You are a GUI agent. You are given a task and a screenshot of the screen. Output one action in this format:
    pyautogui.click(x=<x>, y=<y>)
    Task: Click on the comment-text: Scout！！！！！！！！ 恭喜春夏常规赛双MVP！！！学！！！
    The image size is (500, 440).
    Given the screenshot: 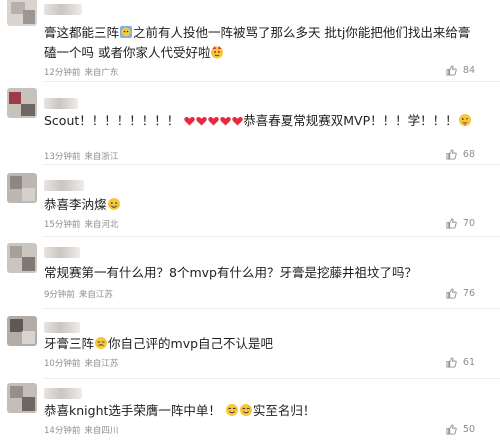 What is the action you would take?
    pyautogui.click(x=262, y=121)
    